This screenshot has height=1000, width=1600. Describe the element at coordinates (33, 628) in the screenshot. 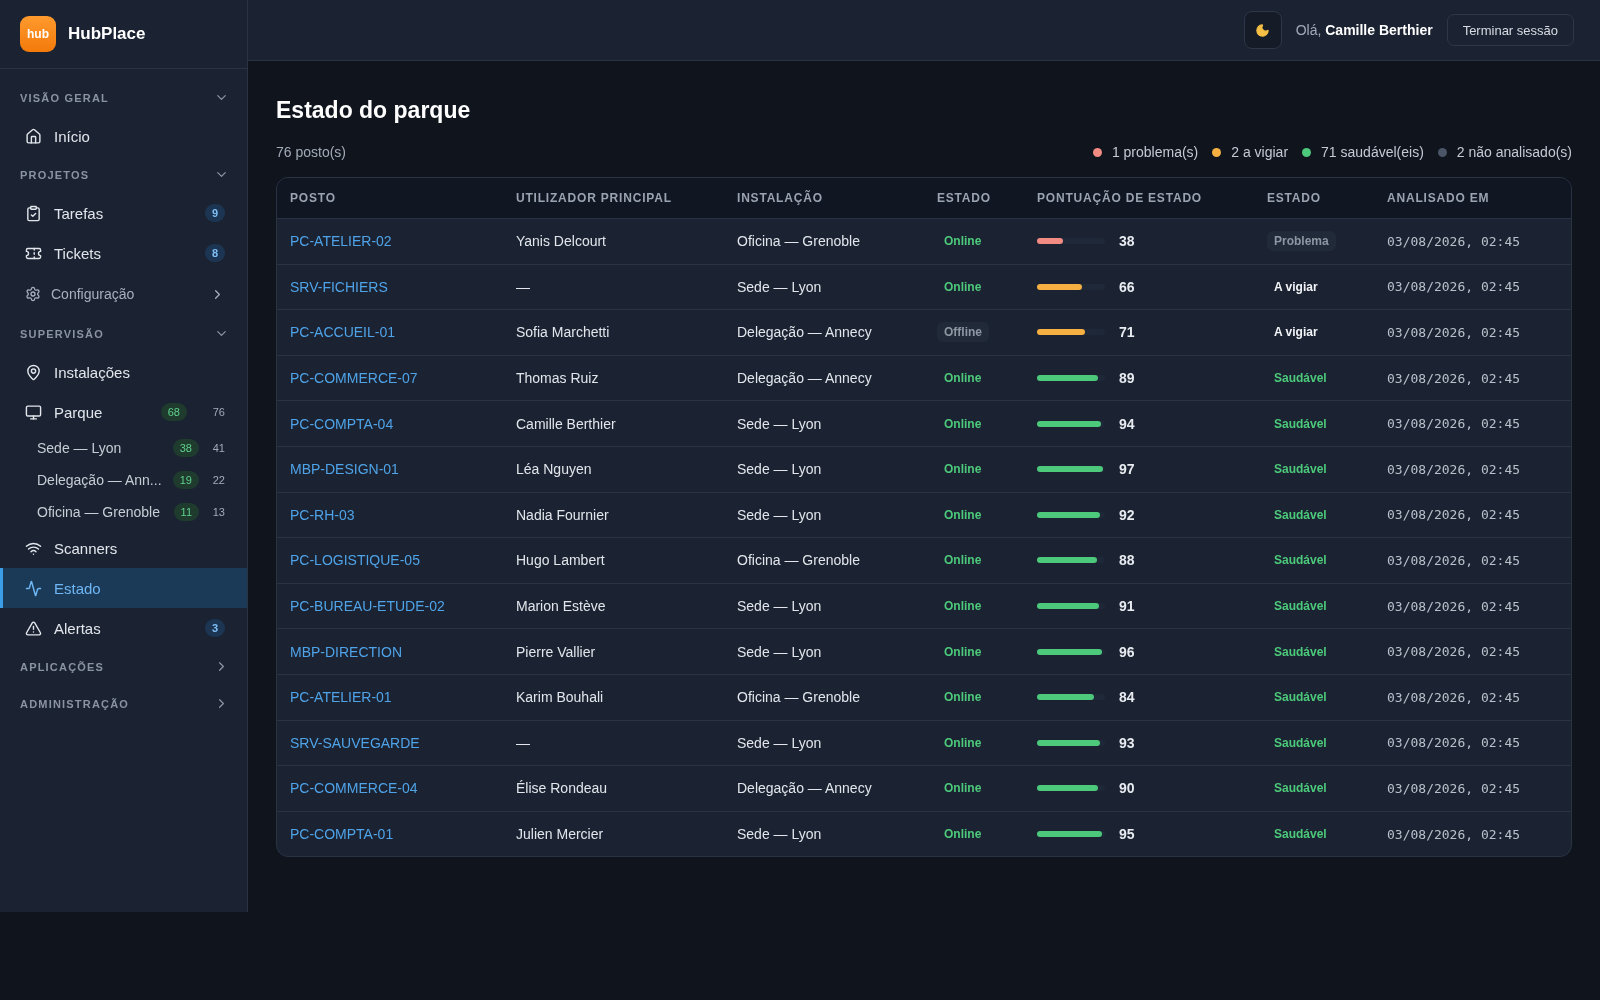

I see `warning-icon` at that location.